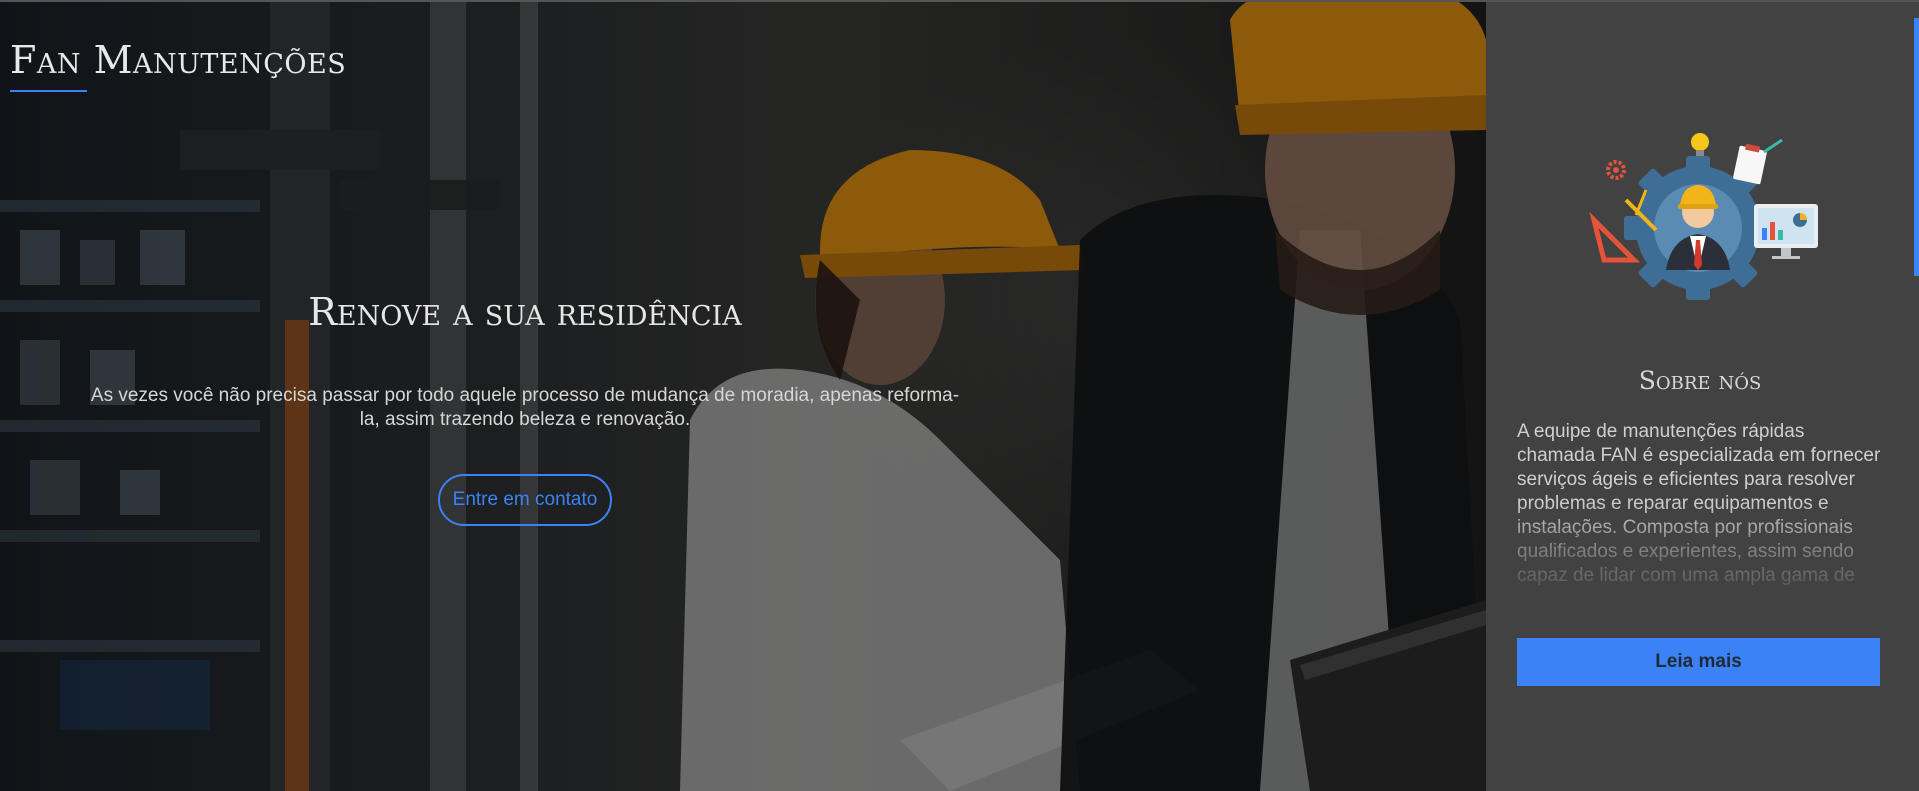 Image resolution: width=1919 pixels, height=791 pixels. Describe the element at coordinates (178, 60) in the screenshot. I see `brand-logo-text: Fan Manutenções` at that location.